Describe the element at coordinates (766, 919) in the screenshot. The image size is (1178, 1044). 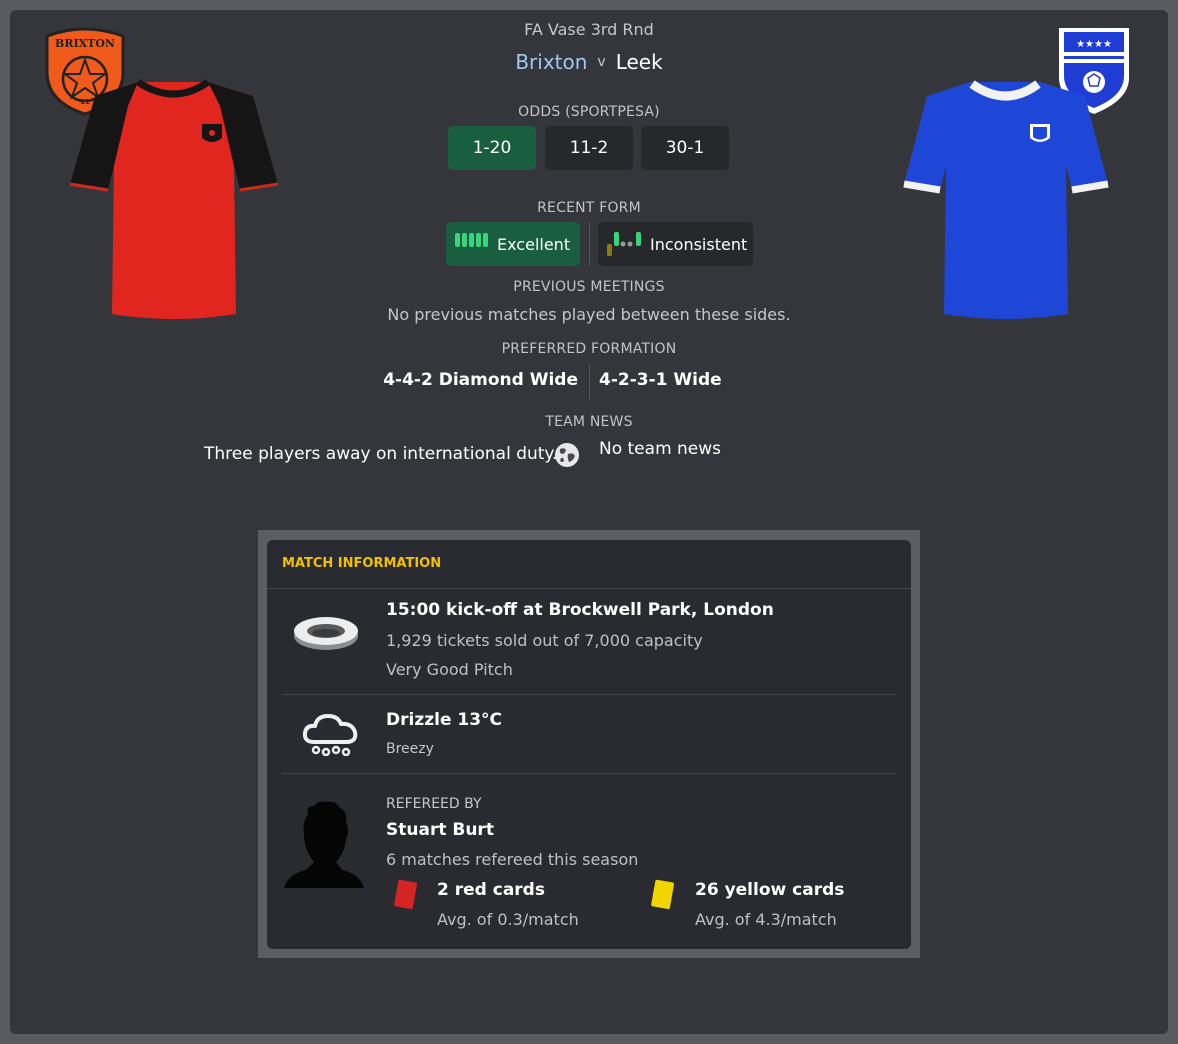
I see `yellow-cards-average: Avg. of 4.3/match` at that location.